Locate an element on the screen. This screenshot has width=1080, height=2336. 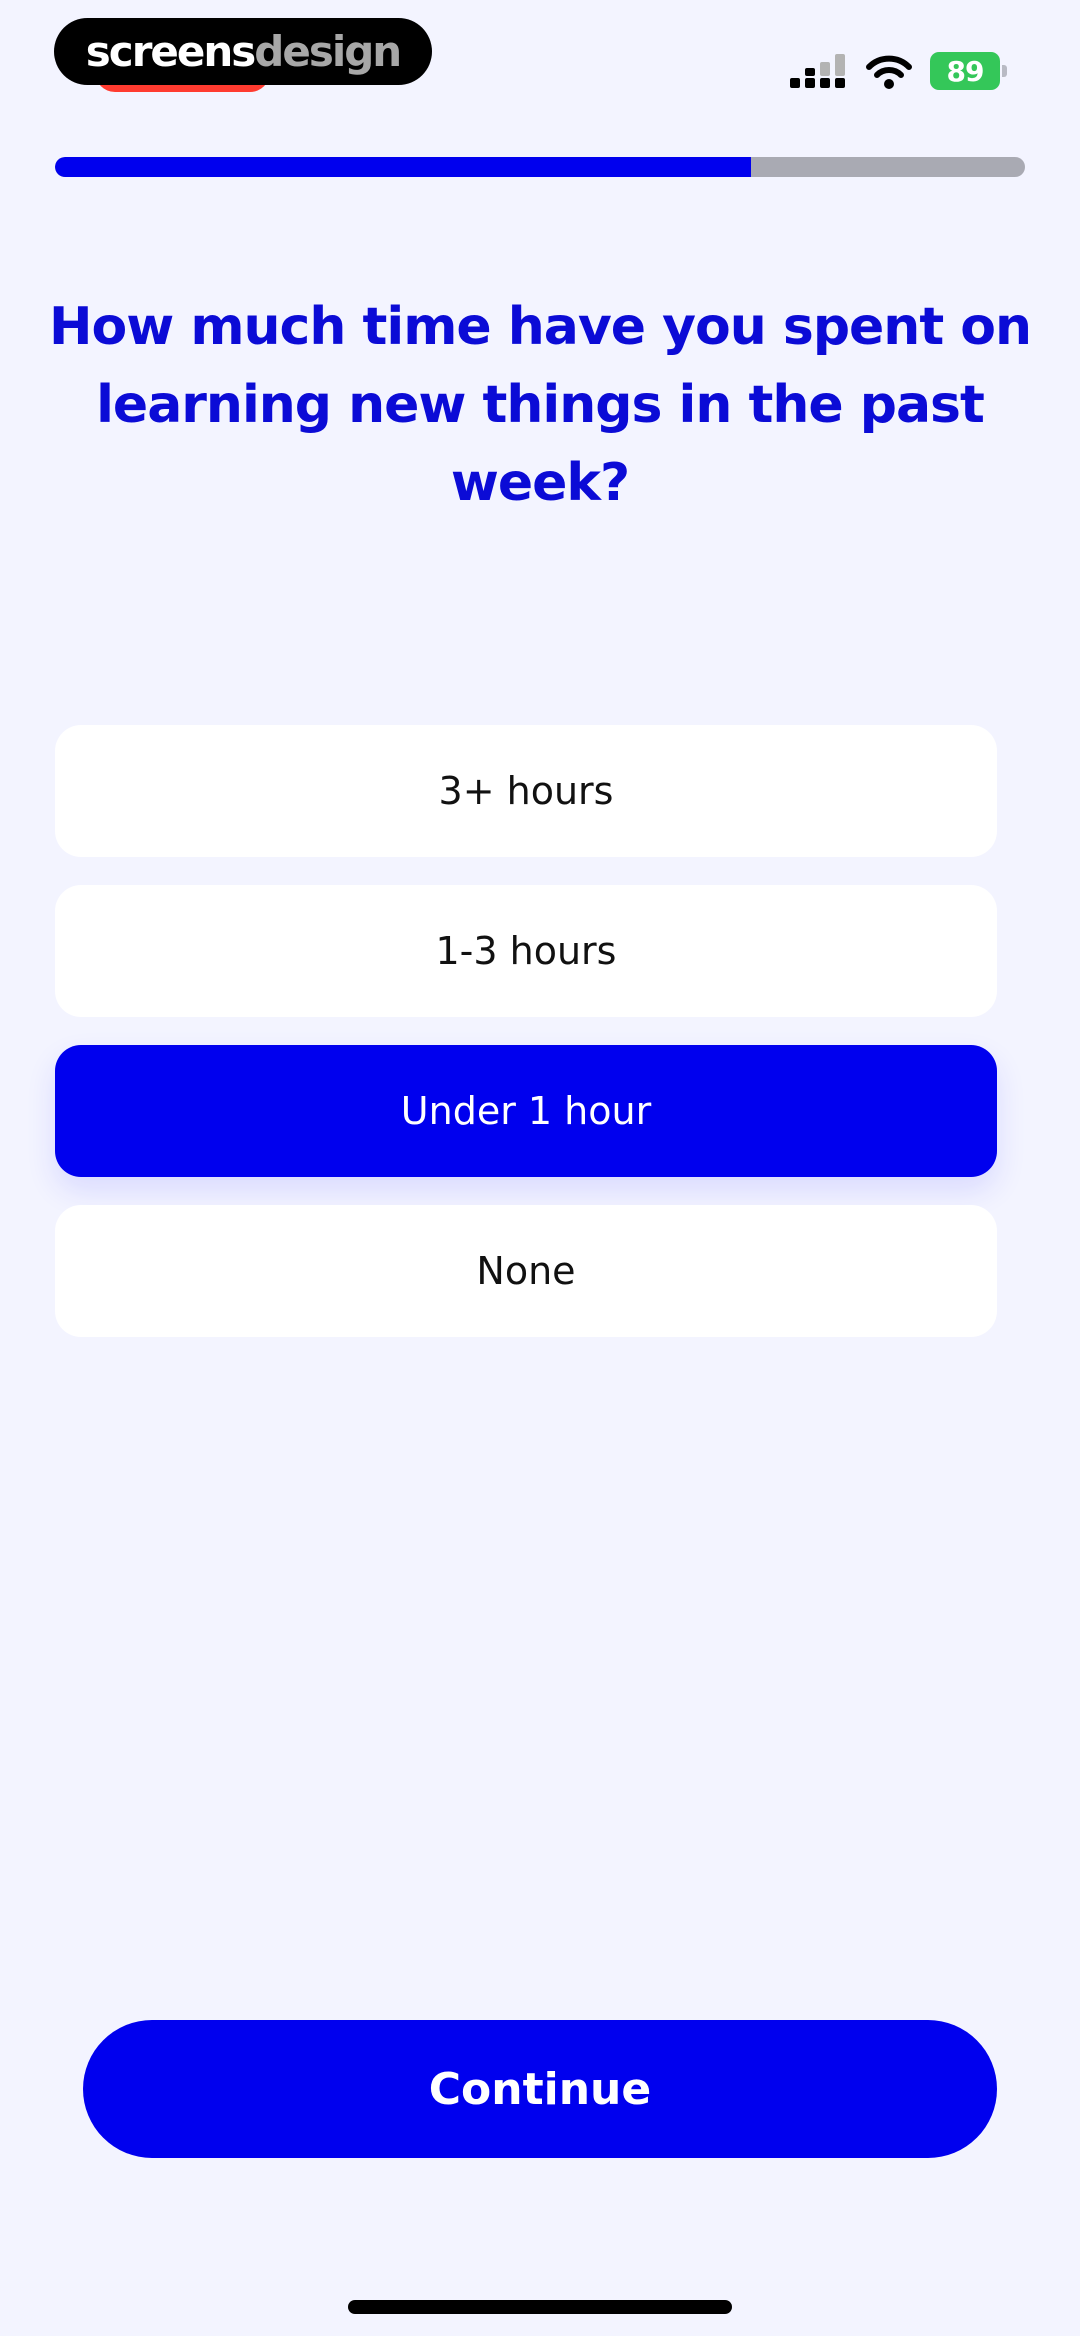
watermark-part-2: design is located at coordinates (328, 51).